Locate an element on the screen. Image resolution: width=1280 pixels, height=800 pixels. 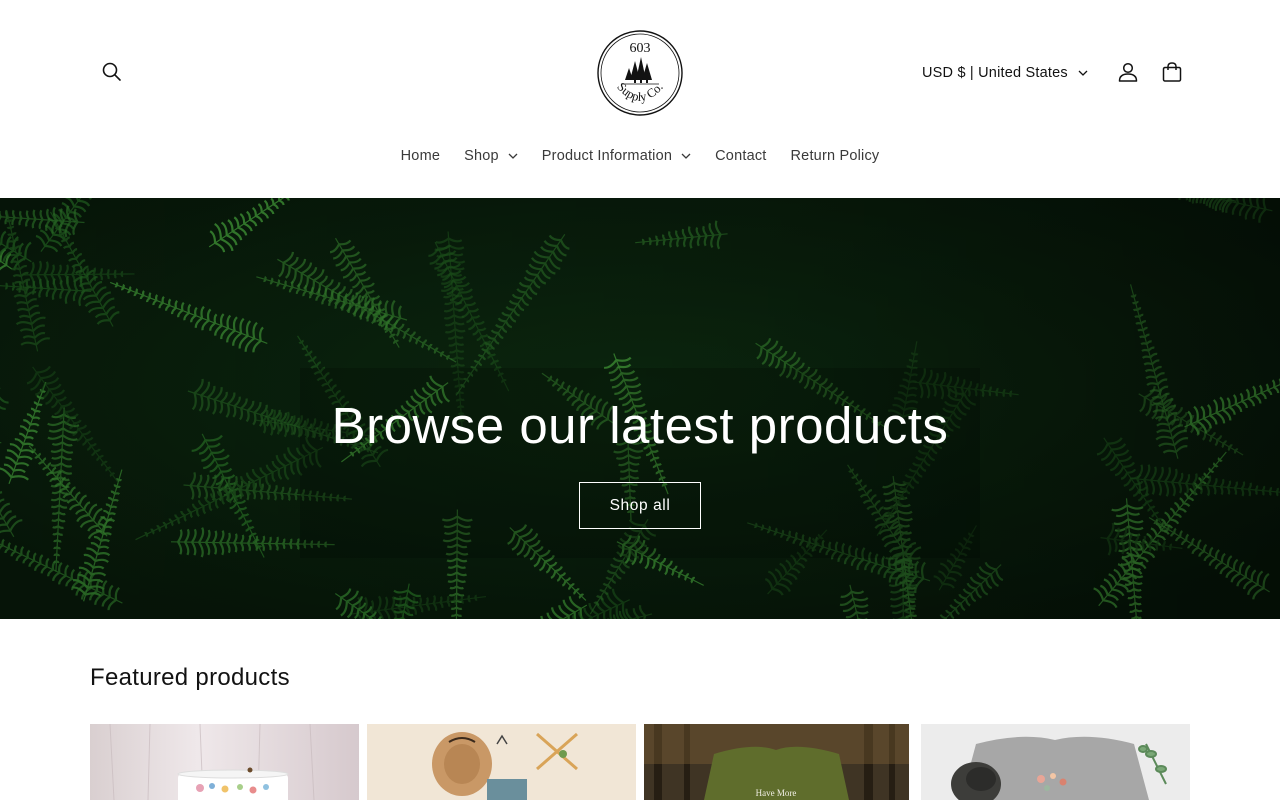
product-card-grey-shirt is located at coordinates (1055, 762).